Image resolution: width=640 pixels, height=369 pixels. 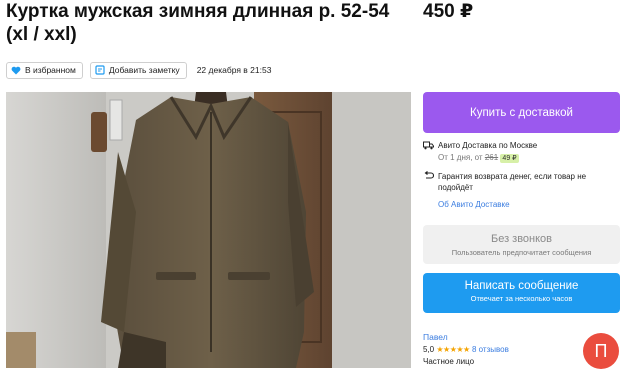 What do you see at coordinates (503, 337) in the screenshot?
I see `seller-name: Павел` at bounding box center [503, 337].